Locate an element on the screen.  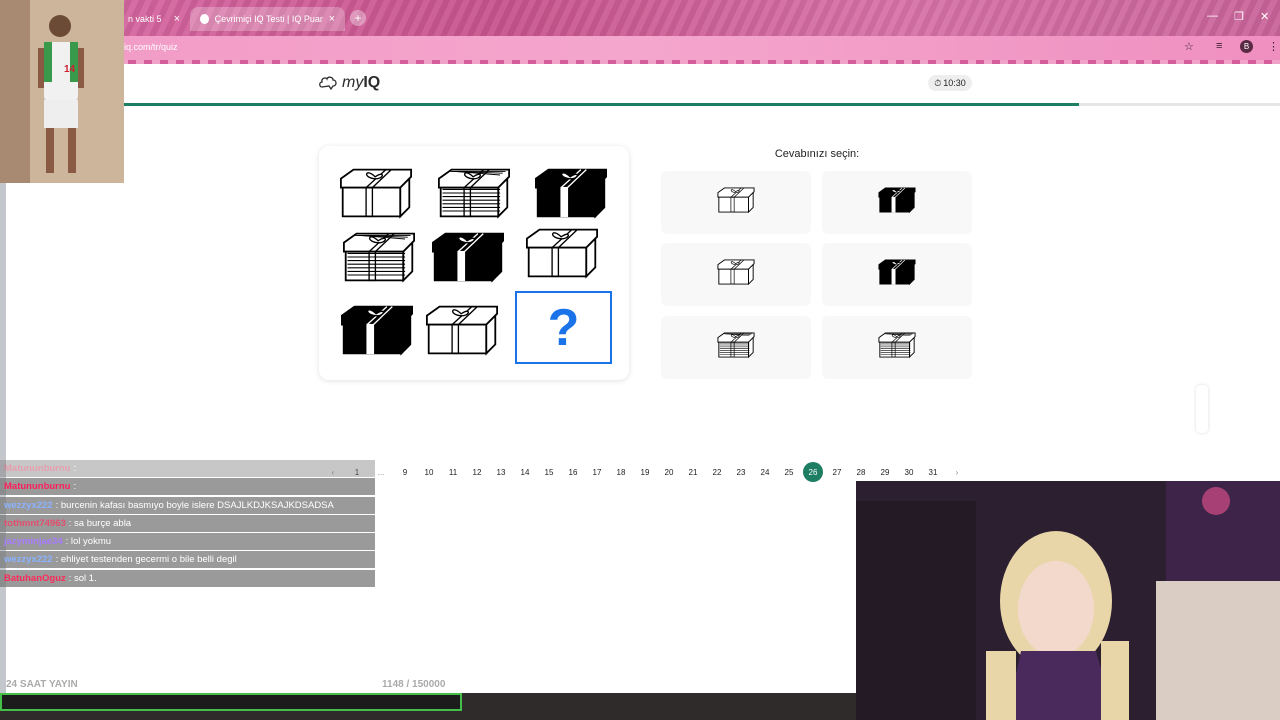
side-handle is located at coordinates (1202, 409).